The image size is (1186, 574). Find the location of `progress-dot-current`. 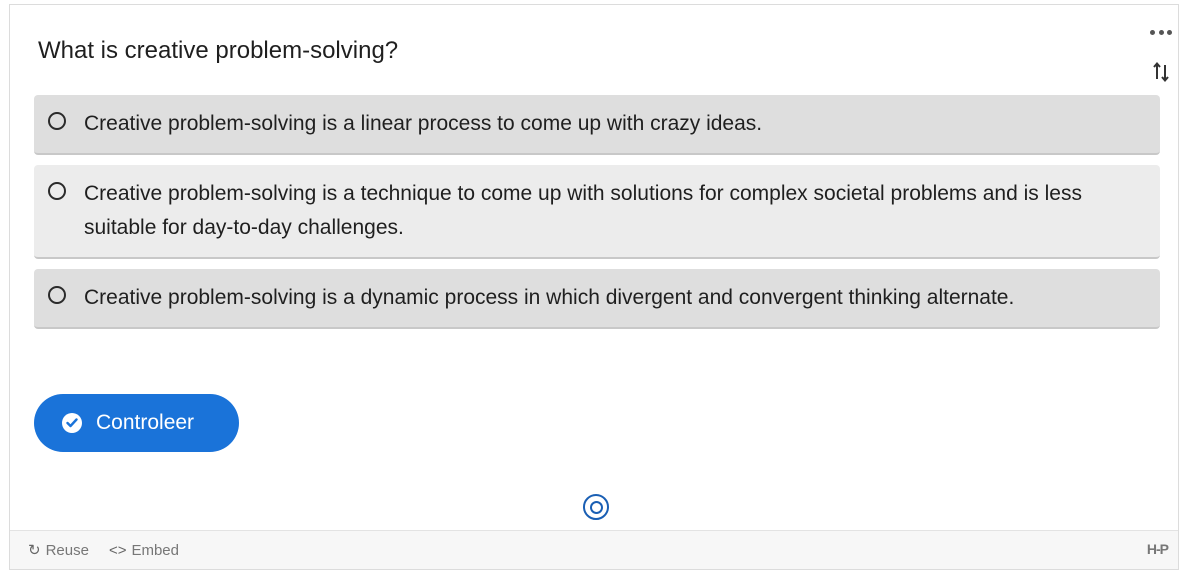

progress-dot-current is located at coordinates (596, 507).